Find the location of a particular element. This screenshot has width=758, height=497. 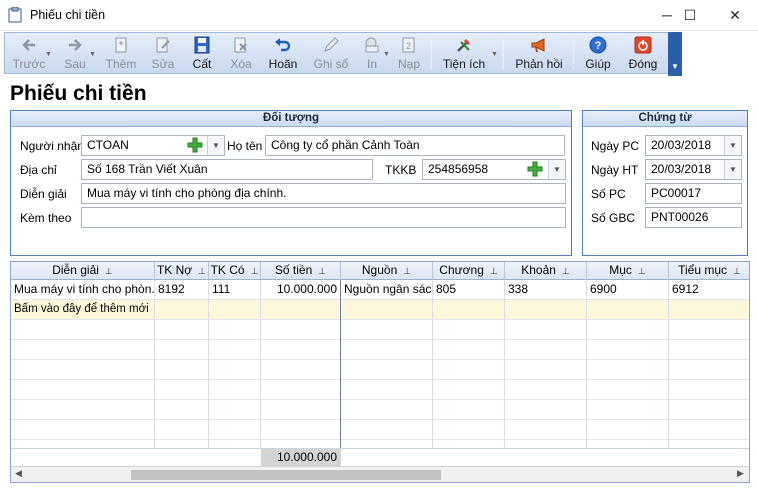

column-header: Số tiền ⊥ is located at coordinates (301, 271).